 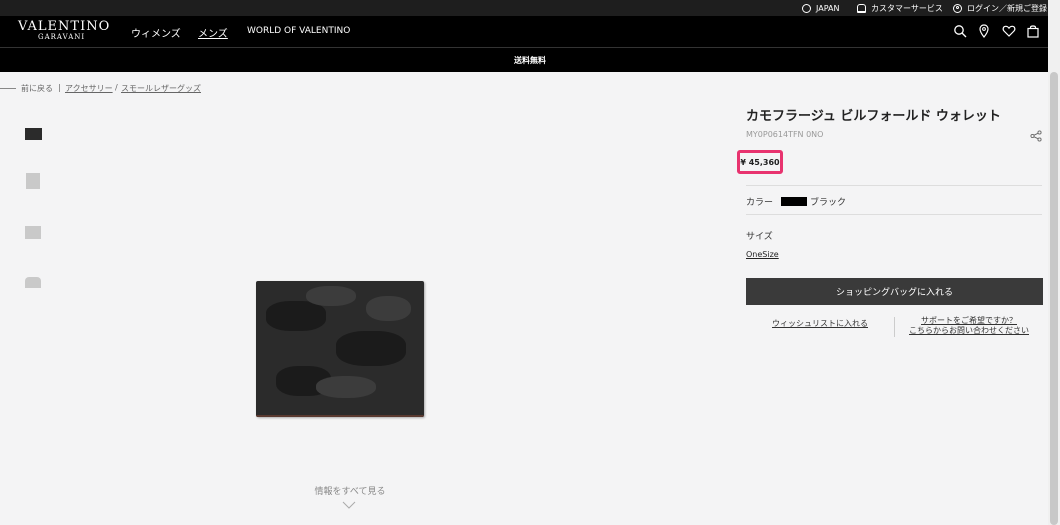 What do you see at coordinates (984, 31) in the screenshot?
I see `location-icon` at bounding box center [984, 31].